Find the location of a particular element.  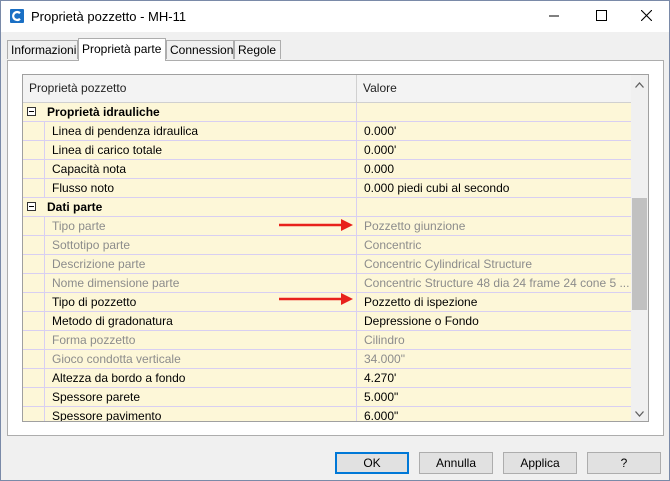

property-value: 5.000" is located at coordinates (494, 397).